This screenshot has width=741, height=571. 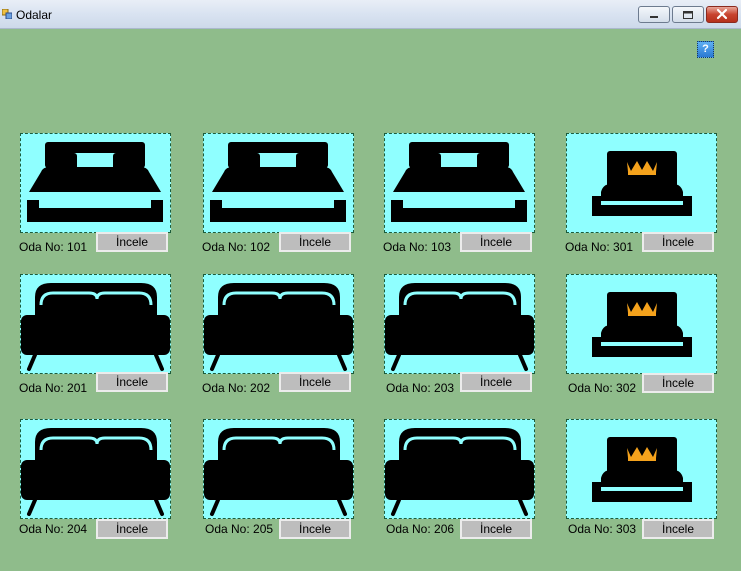 What do you see at coordinates (599, 247) in the screenshot?
I see `room-label: Oda No: 301` at bounding box center [599, 247].